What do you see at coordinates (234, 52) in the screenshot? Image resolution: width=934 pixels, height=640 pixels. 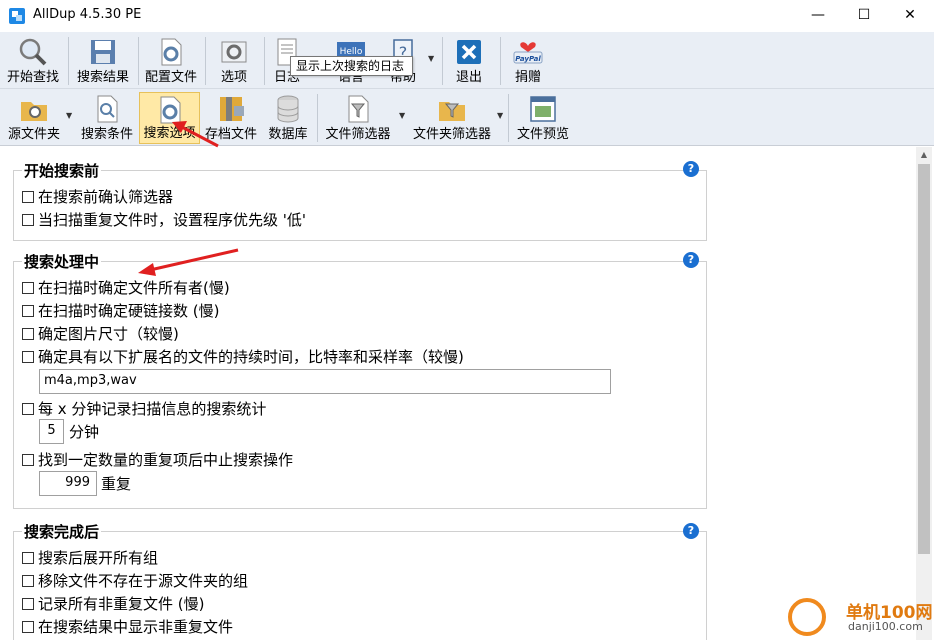 I see `options-icon` at bounding box center [234, 52].